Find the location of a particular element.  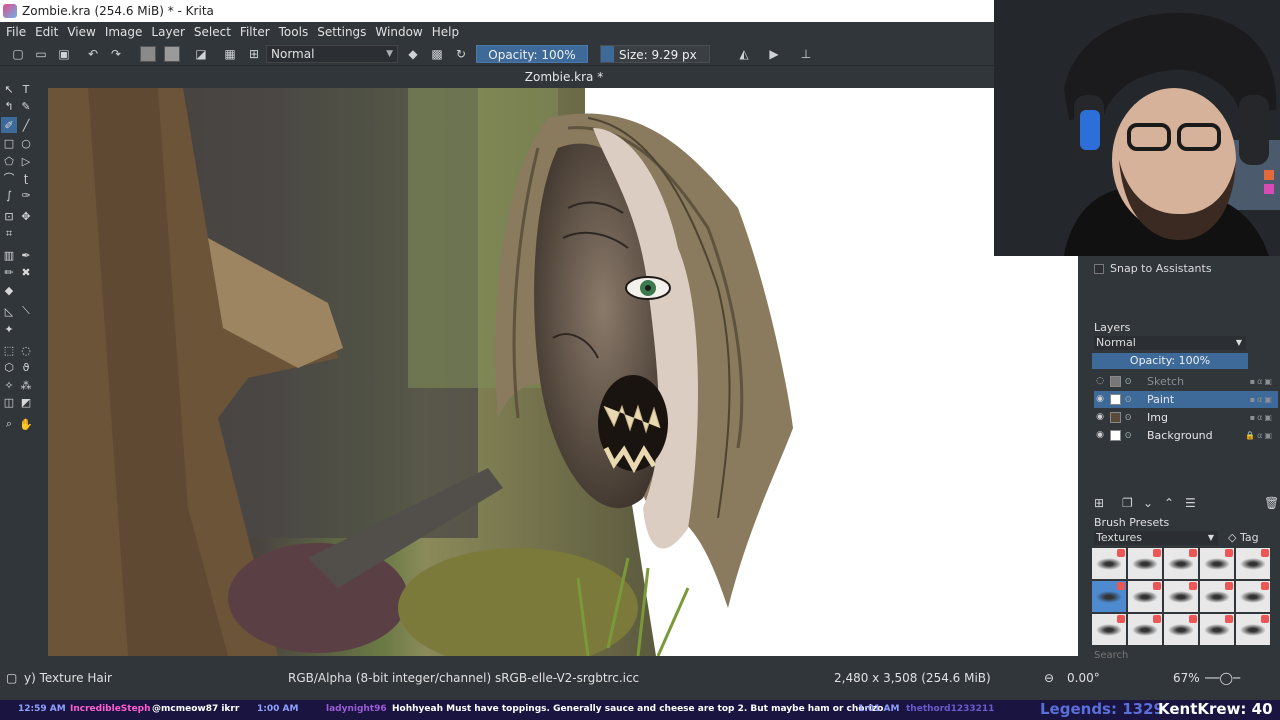

layer-blend-mode-select: Normal ▼ is located at coordinates (1170, 343).